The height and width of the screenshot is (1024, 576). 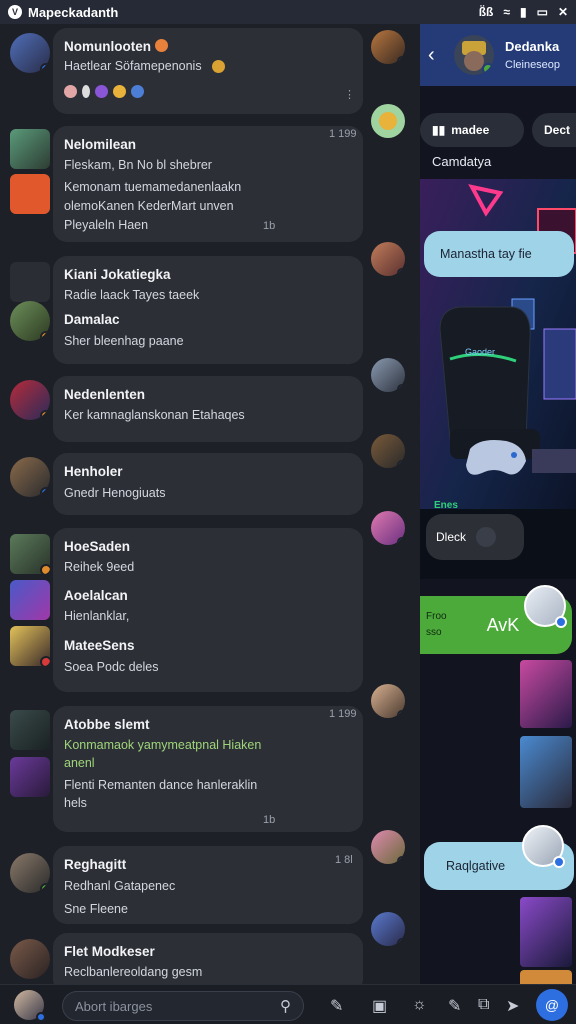 I want to click on search-input: Abort ibarges ⚲, so click(x=183, y=1006).